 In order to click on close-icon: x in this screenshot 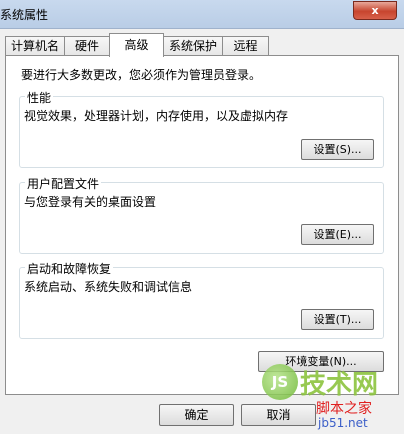, I will do `click(375, 10)`.